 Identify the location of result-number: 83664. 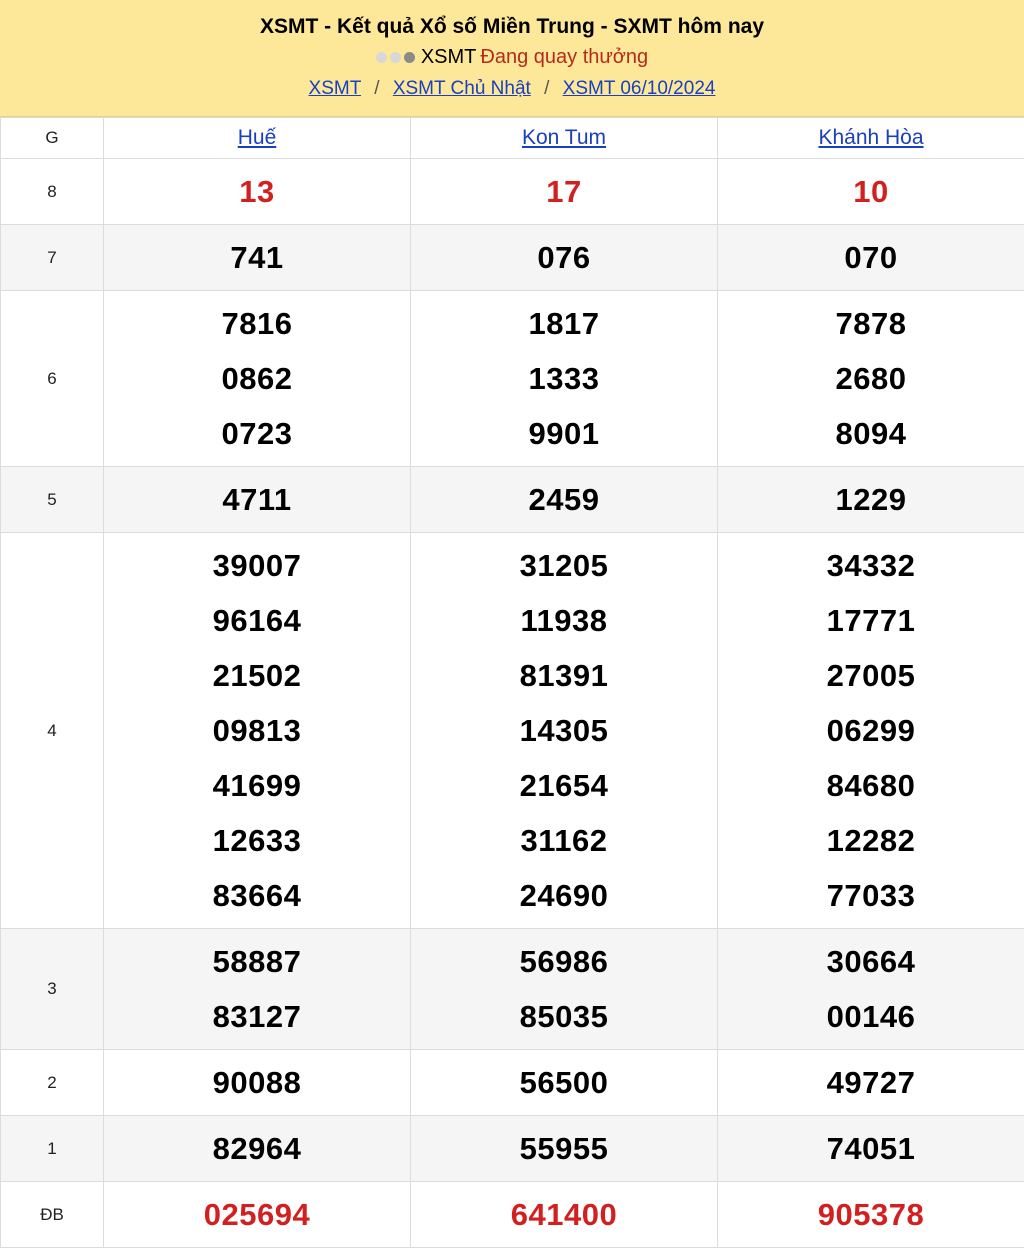
(257, 895).